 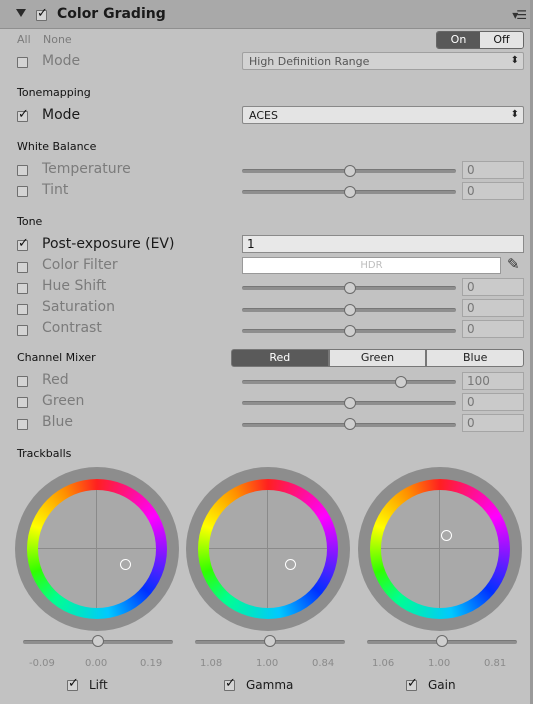 I want to click on mode-override-checkbox, so click(x=22, y=62).